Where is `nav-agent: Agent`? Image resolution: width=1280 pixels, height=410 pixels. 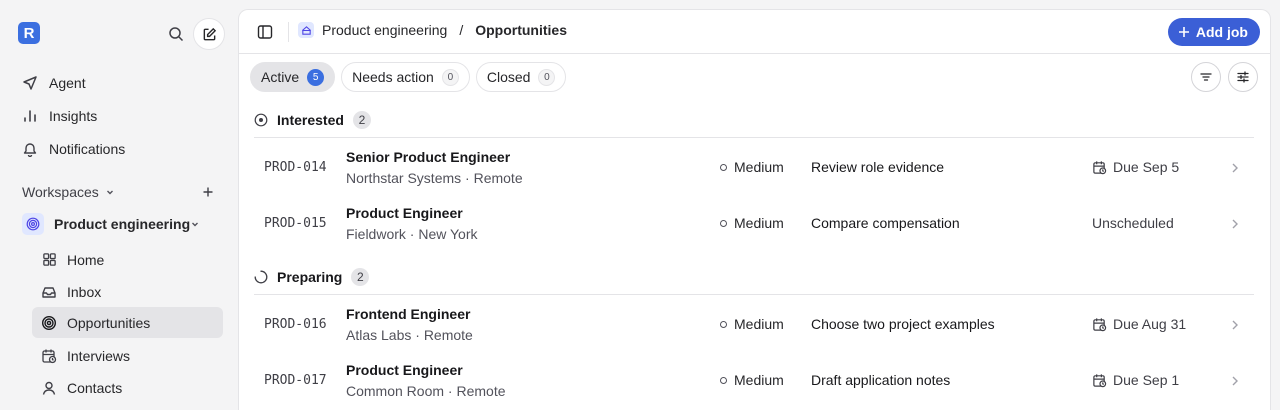 nav-agent: Agent is located at coordinates (54, 83).